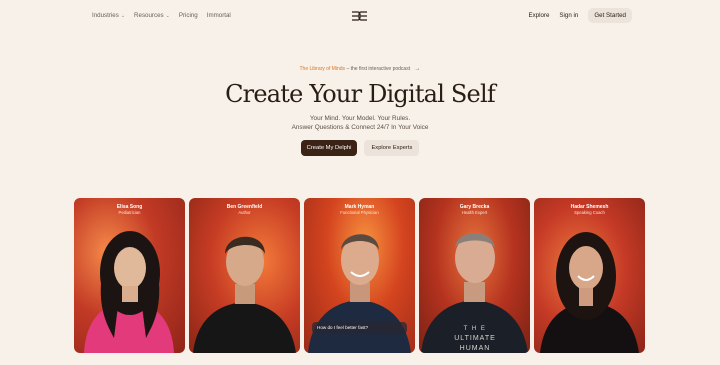 The image size is (720, 365). I want to click on delphi-logo-icon, so click(359, 16).